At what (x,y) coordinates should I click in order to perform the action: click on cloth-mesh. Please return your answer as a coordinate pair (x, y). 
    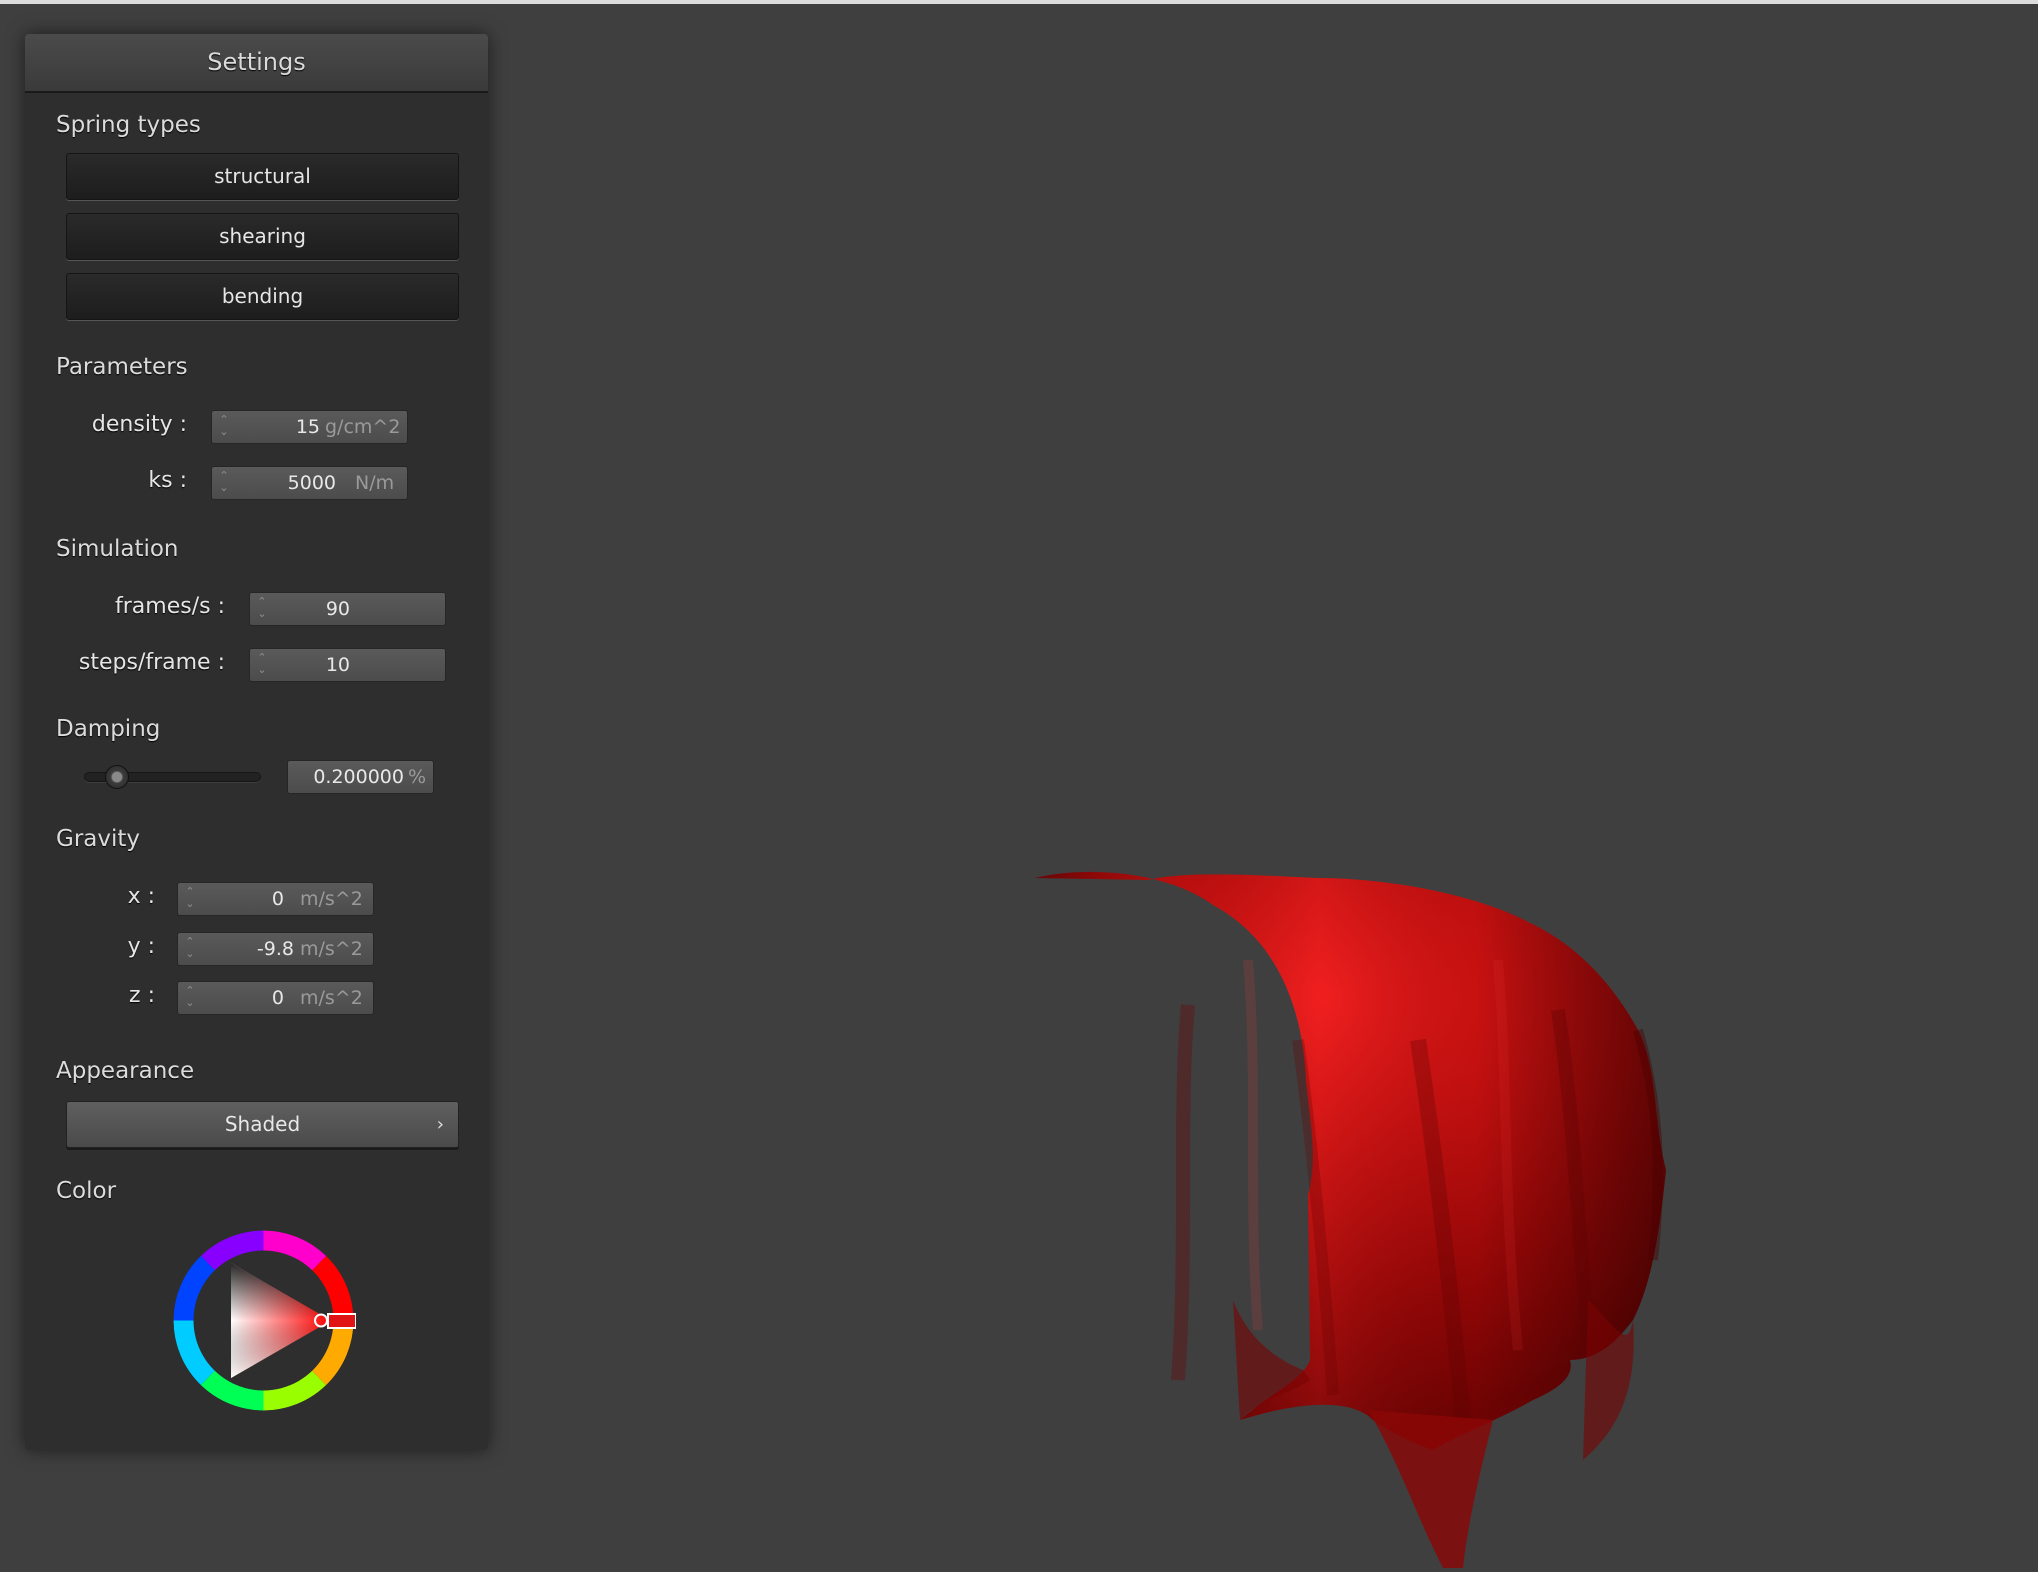
    Looking at the image, I should click on (1350, 1219).